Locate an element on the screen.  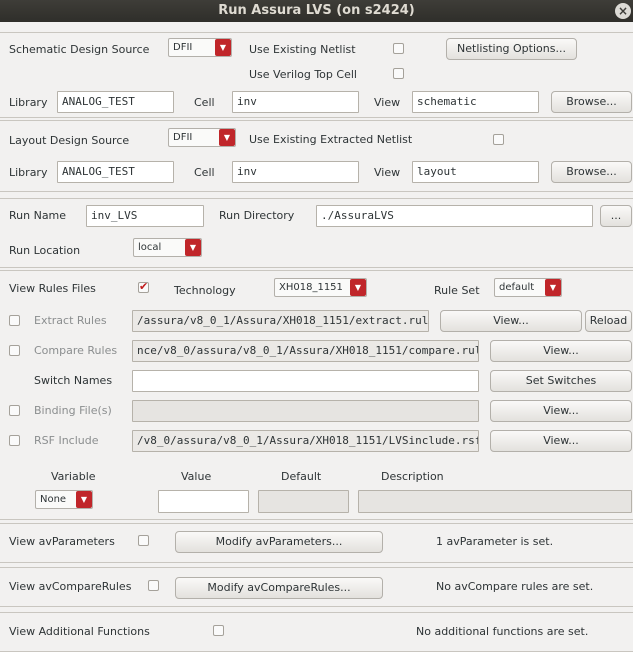
technology-label: Technology is located at coordinates (205, 290).